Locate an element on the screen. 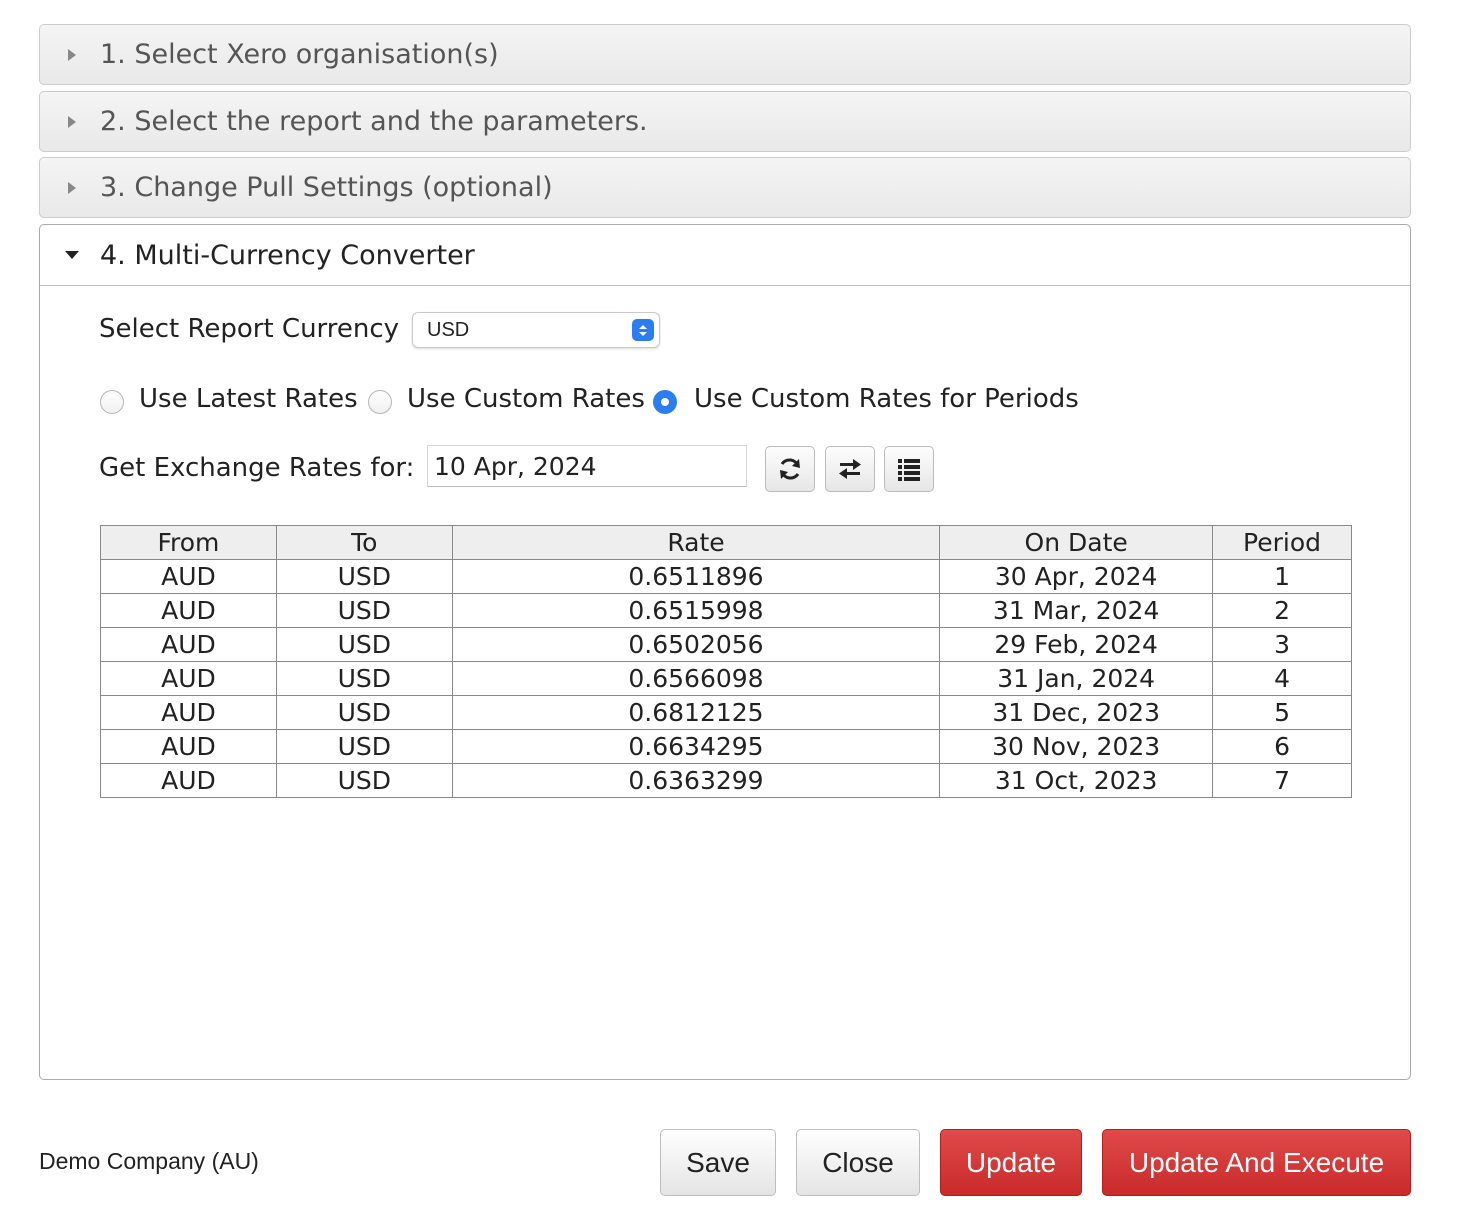 Image resolution: width=1482 pixels, height=1220 pixels. table-row: AUD USD 0.6515998 31 Mar, 2024 2 is located at coordinates (726, 610).